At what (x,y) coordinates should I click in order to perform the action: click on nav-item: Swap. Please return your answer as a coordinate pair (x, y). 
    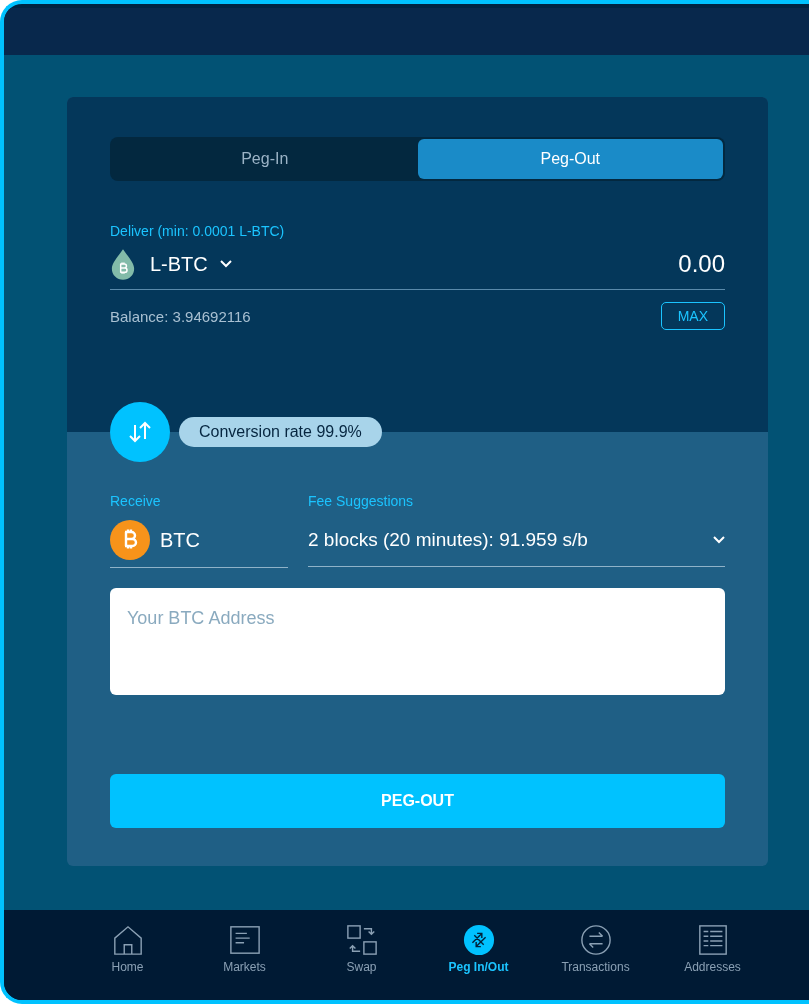
    Looking at the image, I should click on (361, 960).